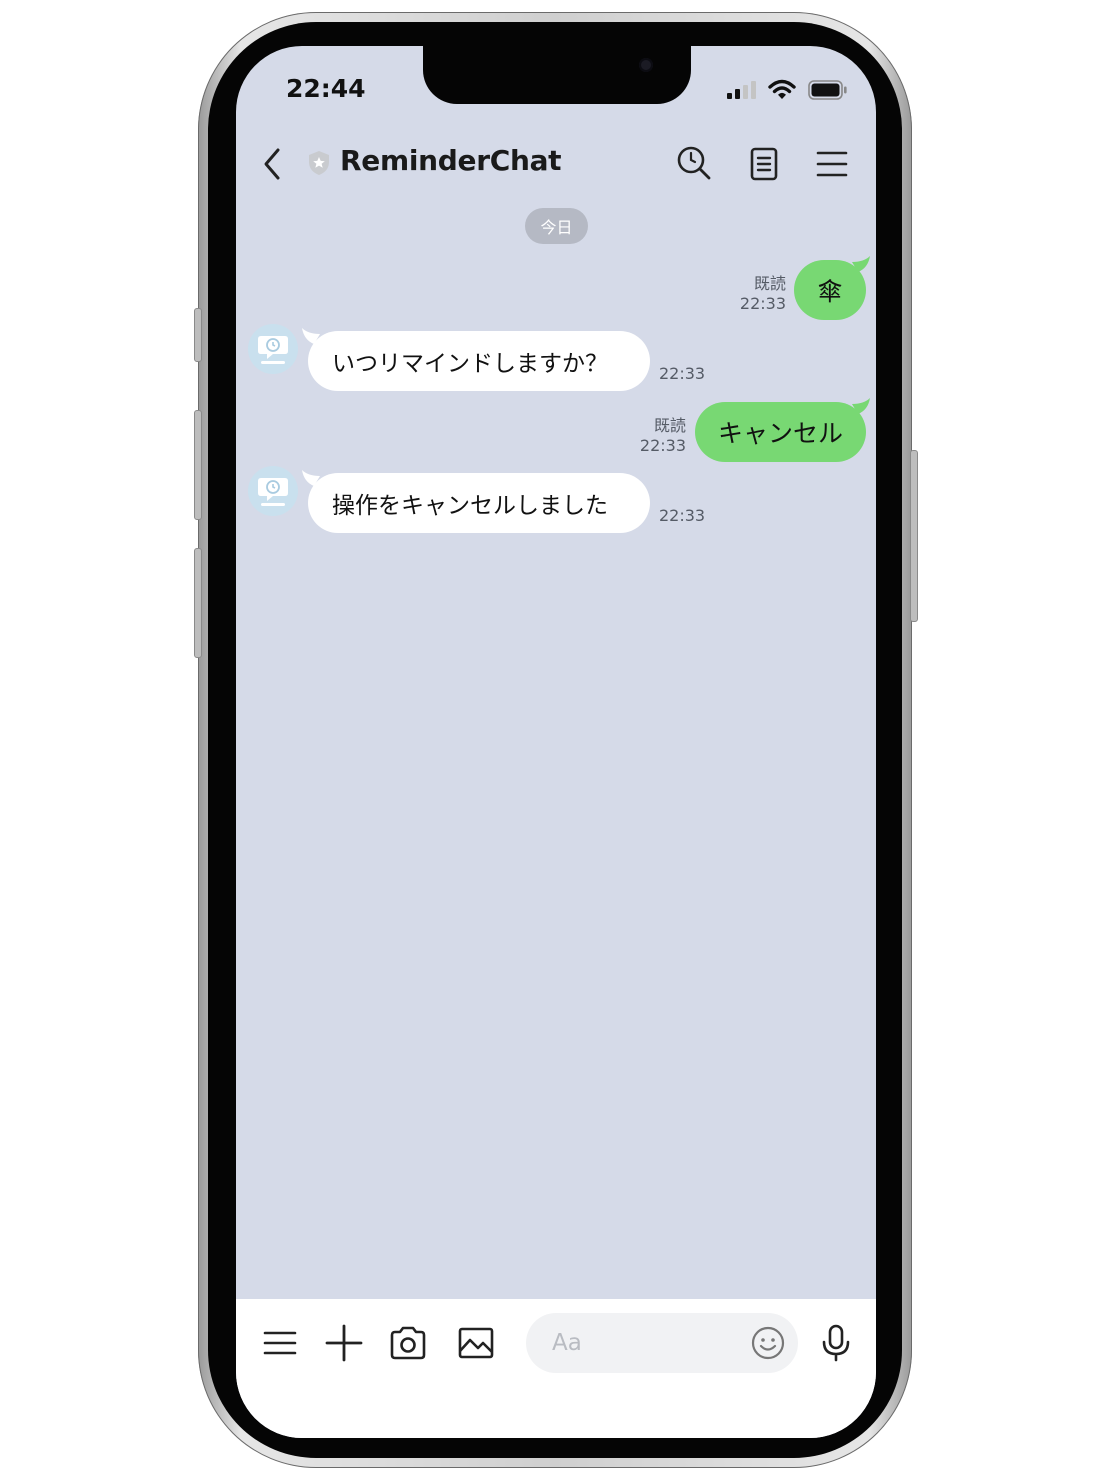 The image size is (1108, 1477). I want to click on incoming-message-bubble: いつリマインドしますか？, so click(479, 361).